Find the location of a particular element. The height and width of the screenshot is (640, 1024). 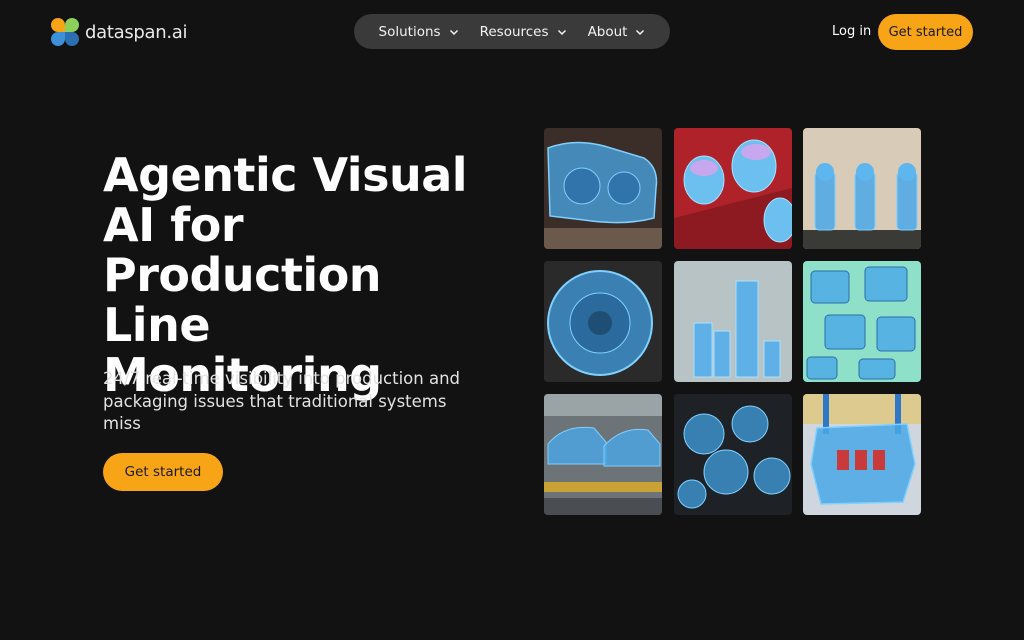

hero-title-line: AI for is located at coordinates (173, 225).